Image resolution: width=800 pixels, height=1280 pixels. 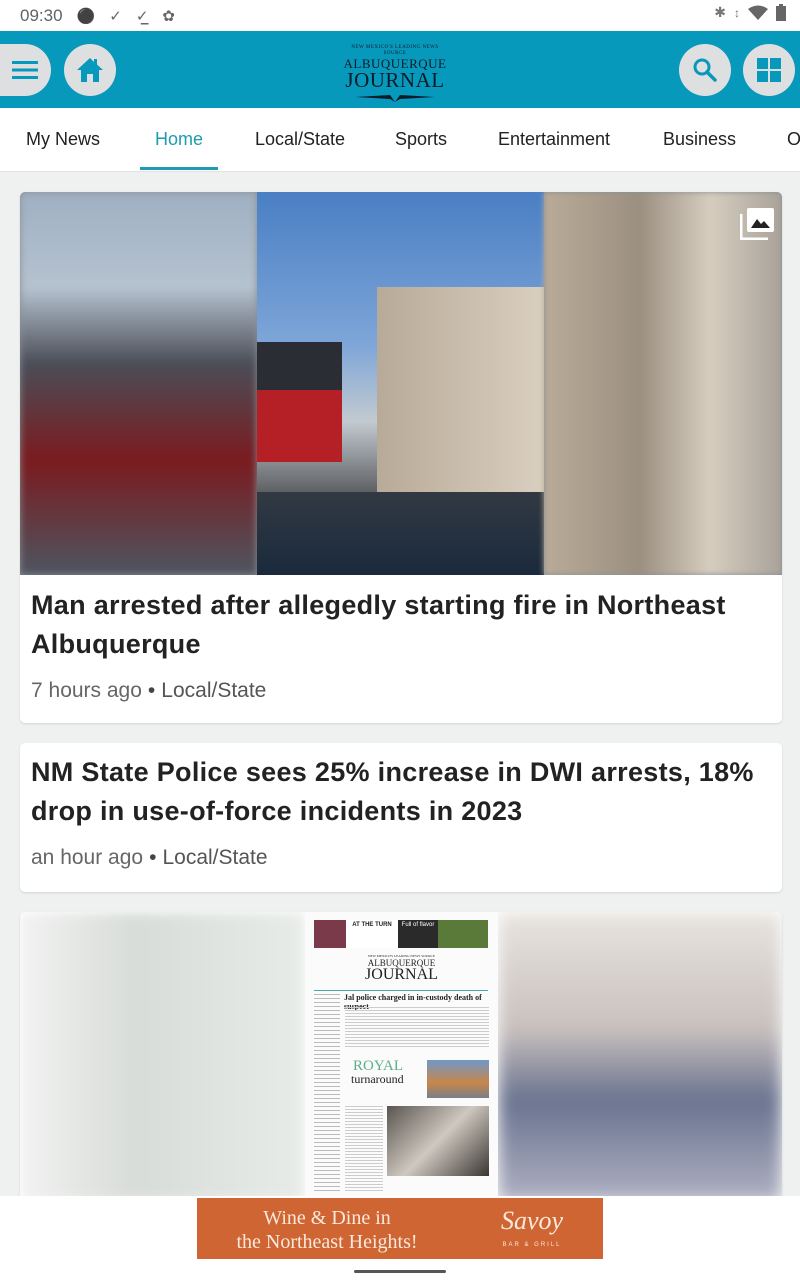 What do you see at coordinates (63, 139) in the screenshot?
I see `tab-my-news: My News` at bounding box center [63, 139].